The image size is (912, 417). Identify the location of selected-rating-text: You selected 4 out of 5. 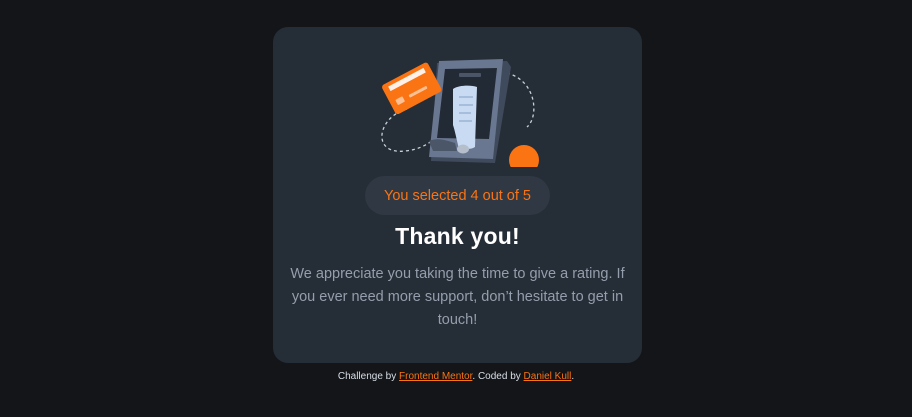
(457, 195).